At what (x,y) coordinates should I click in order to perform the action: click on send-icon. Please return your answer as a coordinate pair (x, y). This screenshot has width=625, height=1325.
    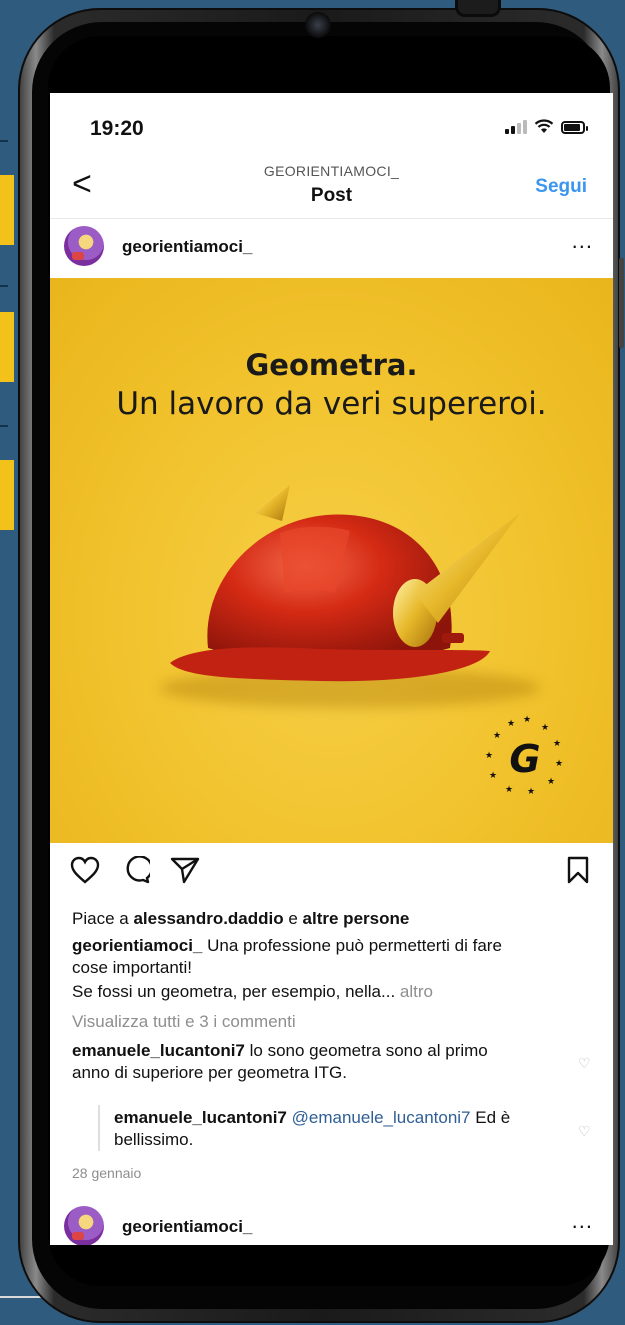
    Looking at the image, I should click on (185, 870).